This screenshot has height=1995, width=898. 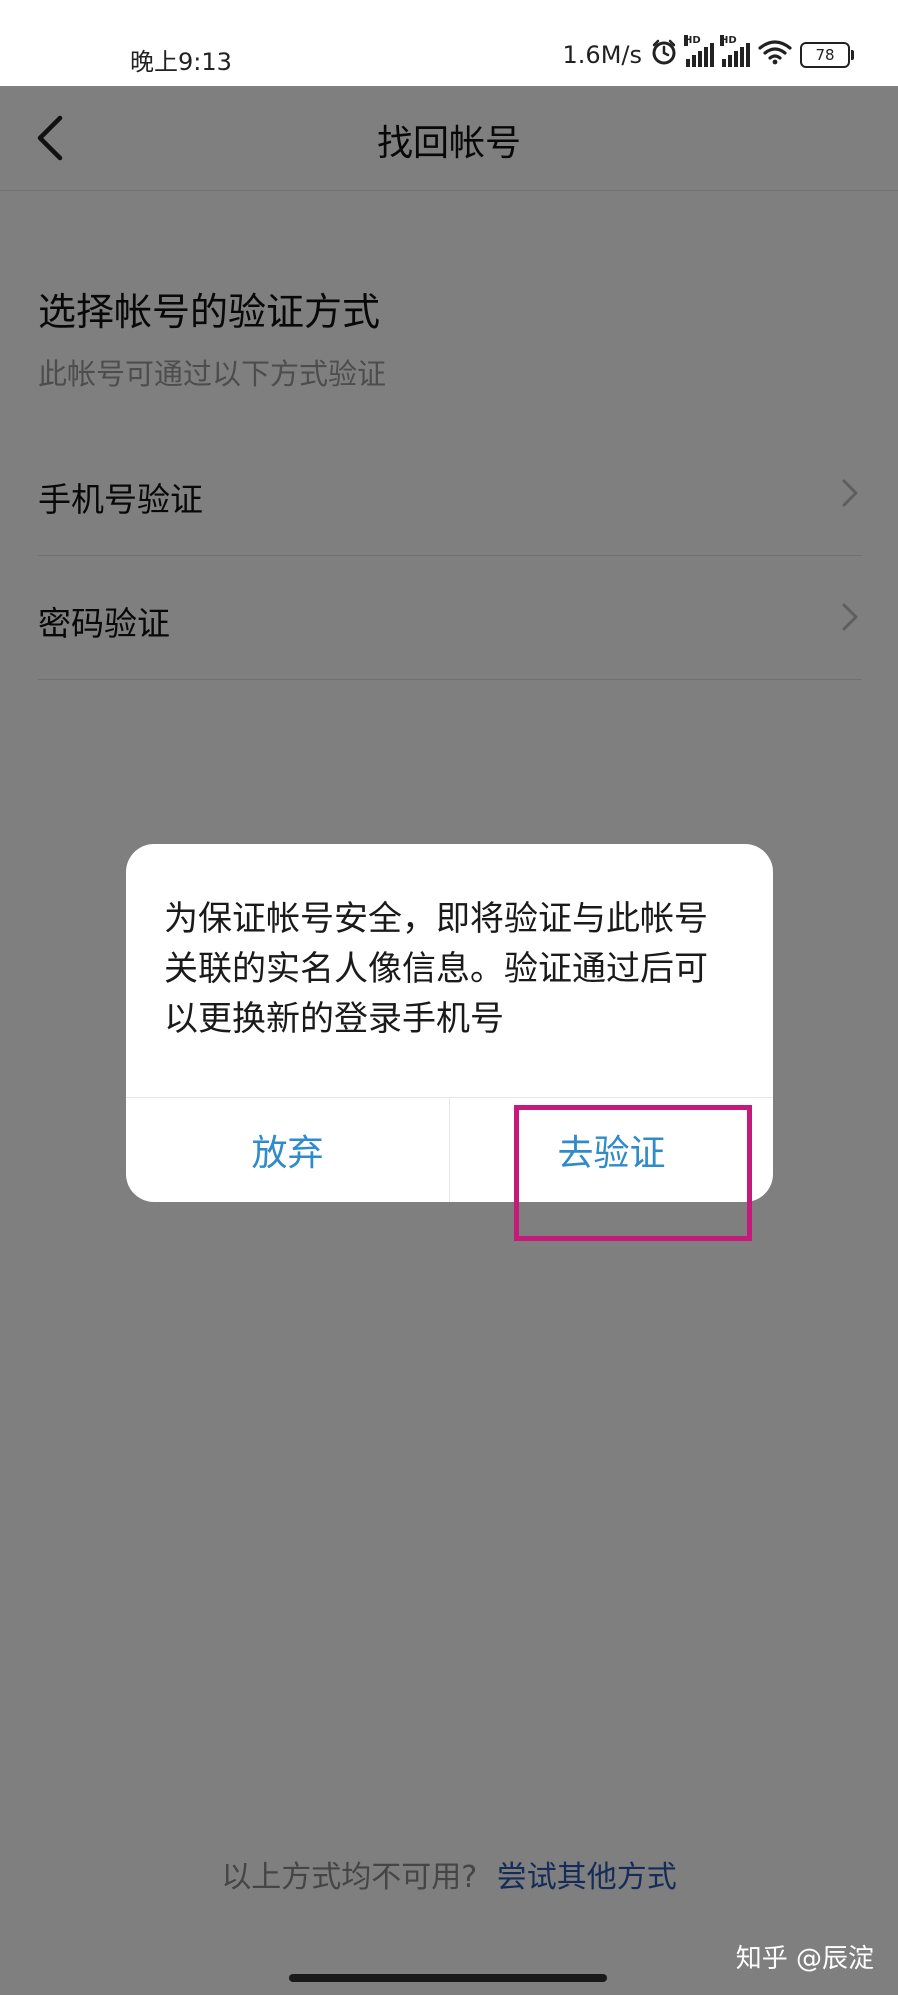 What do you see at coordinates (633, 1173) in the screenshot?
I see `annotation-highlight-box` at bounding box center [633, 1173].